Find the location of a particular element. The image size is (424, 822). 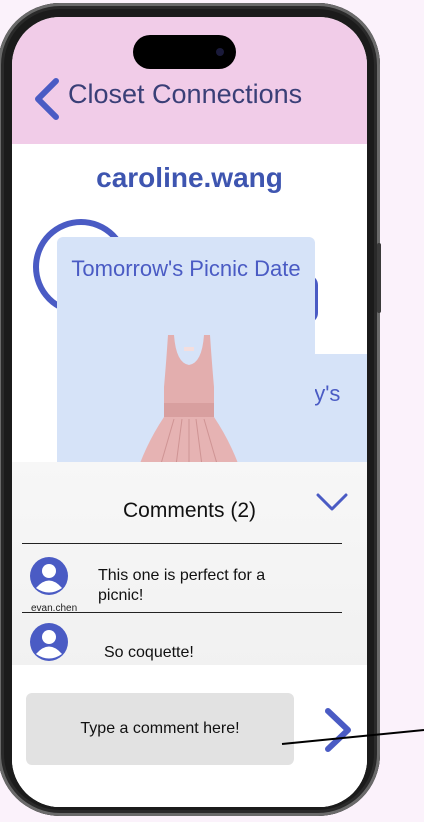

chevron-right-icon is located at coordinates (338, 730).